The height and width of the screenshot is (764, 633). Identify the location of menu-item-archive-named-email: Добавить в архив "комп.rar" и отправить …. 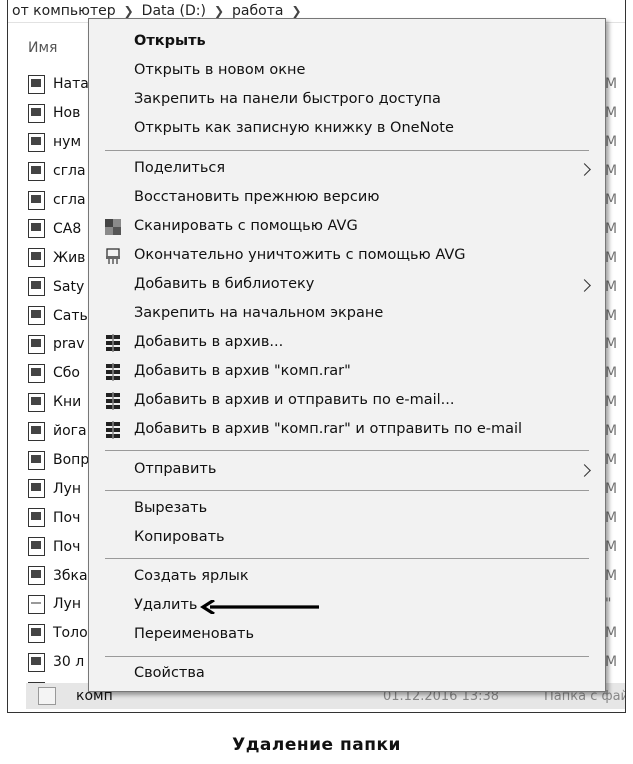
(328, 429).